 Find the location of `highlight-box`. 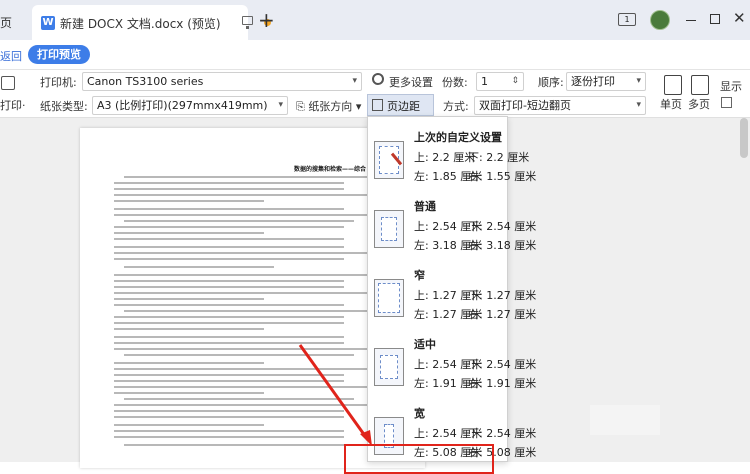

highlight-box is located at coordinates (419, 459).